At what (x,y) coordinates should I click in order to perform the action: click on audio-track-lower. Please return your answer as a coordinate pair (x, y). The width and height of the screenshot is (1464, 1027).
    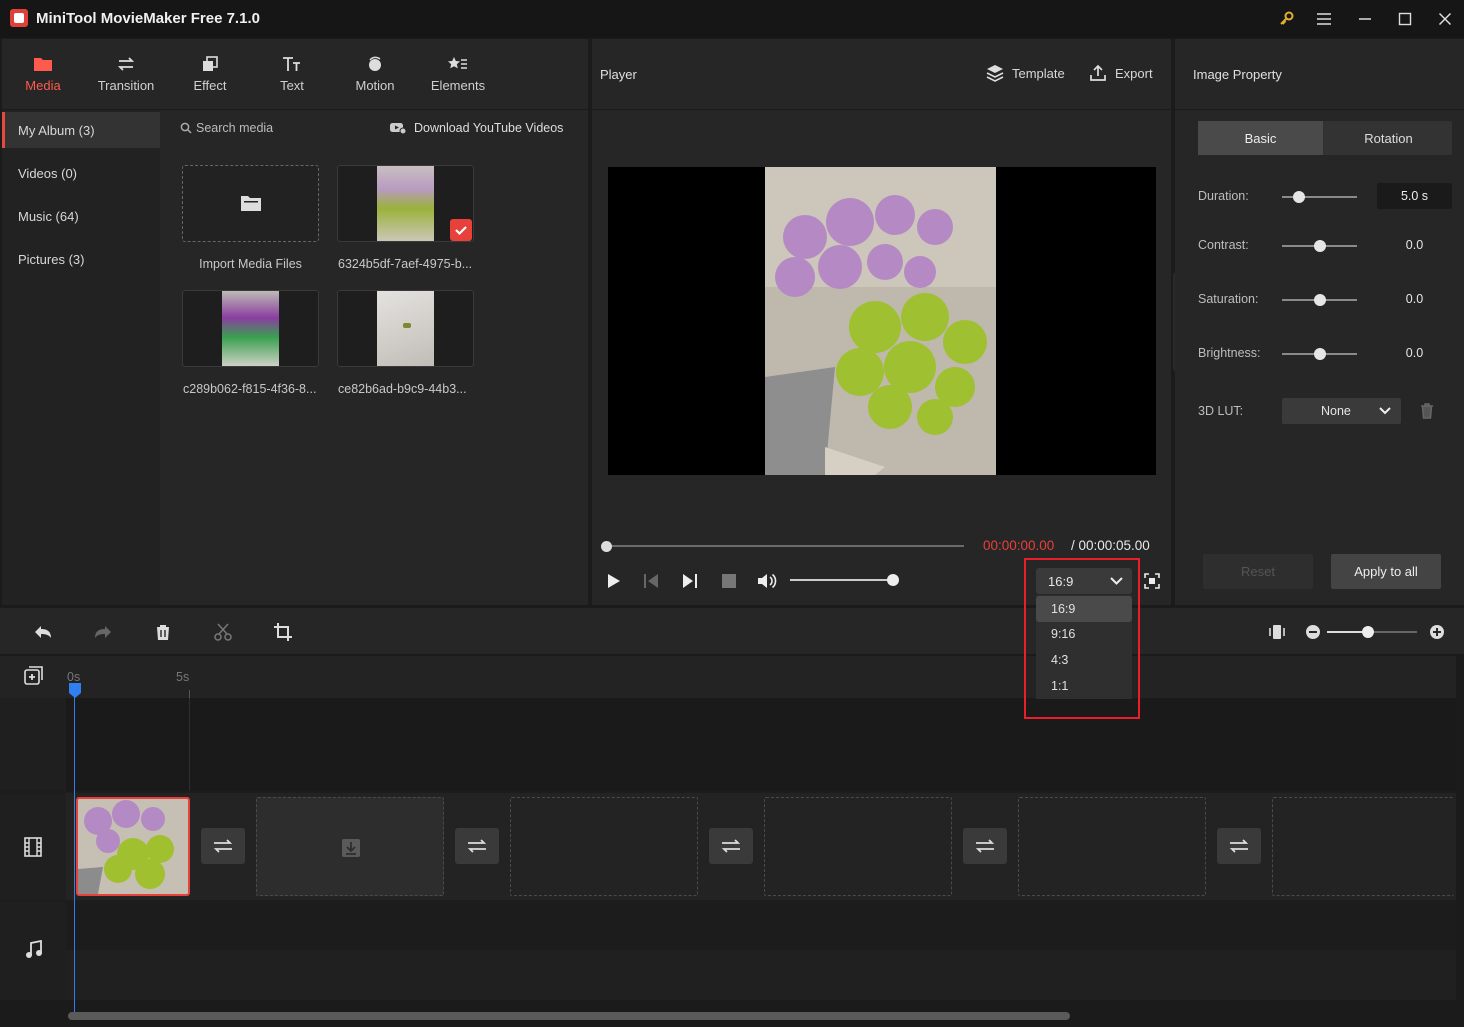
    Looking at the image, I should click on (761, 975).